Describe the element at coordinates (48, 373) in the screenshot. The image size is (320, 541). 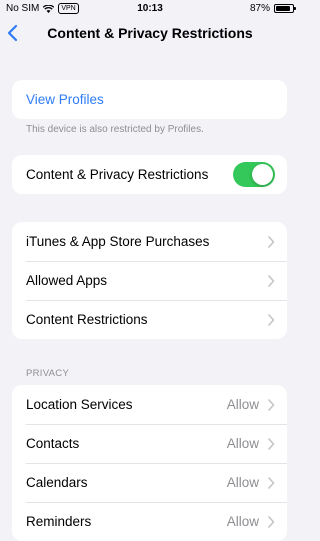
I see `privacy-section-header: PRIVACY` at that location.